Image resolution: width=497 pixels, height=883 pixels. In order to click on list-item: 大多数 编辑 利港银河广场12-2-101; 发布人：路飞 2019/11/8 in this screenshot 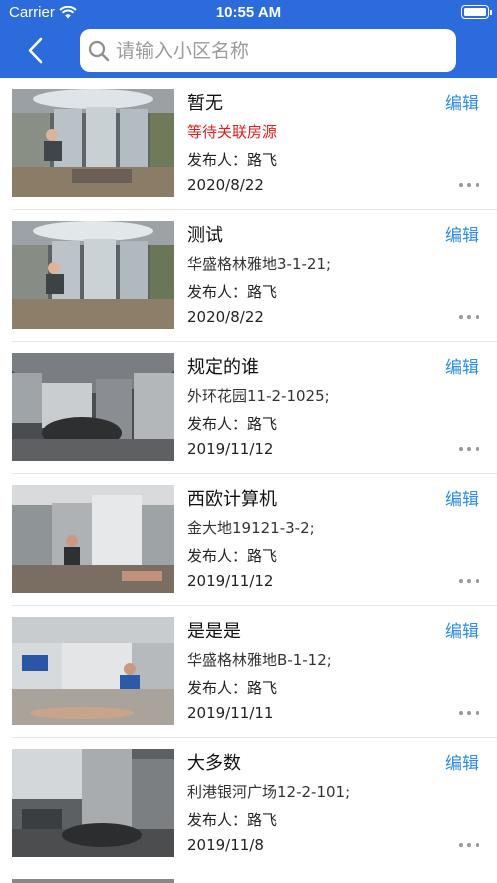, I will do `click(254, 804)`.